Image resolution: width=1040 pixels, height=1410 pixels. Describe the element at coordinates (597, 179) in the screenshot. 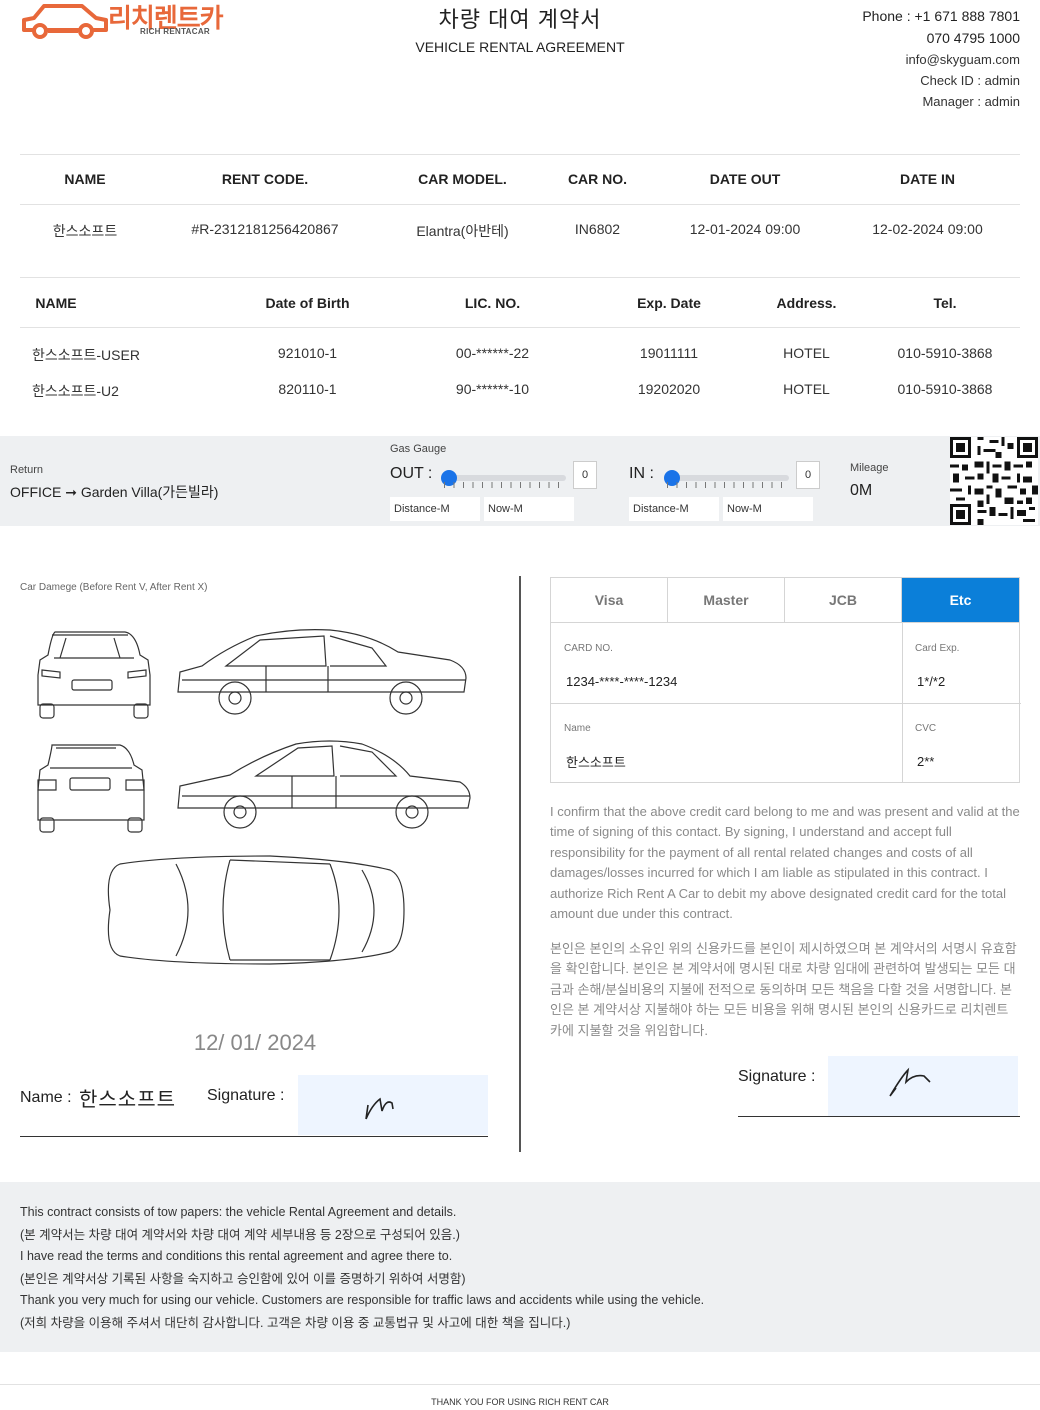

I see `col-car-no: CAR NO.` at that location.